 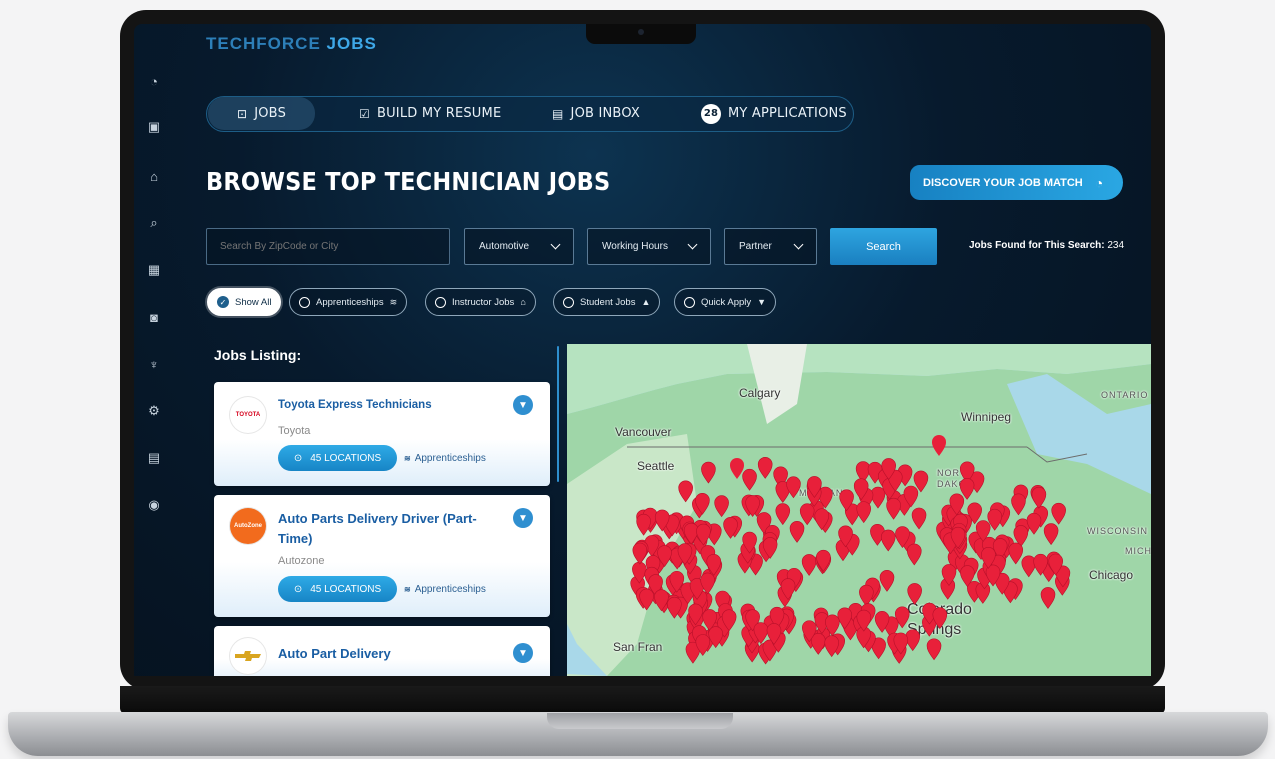 I want to click on trophy-icon: ♆, so click(x=154, y=364).